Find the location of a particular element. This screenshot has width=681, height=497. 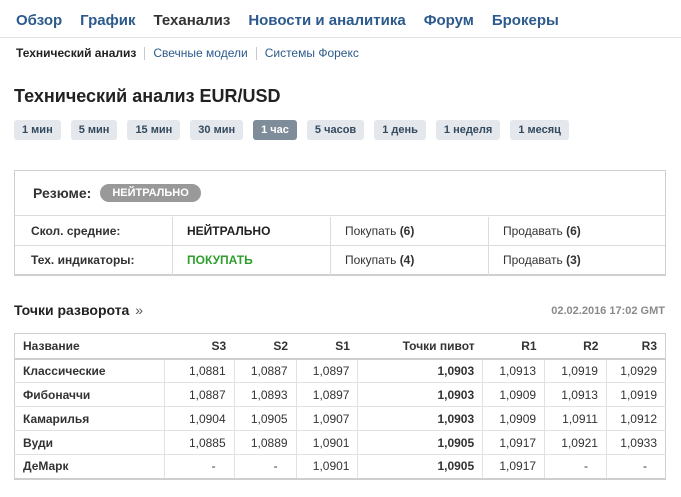

pivot-points-title: Точки разворота is located at coordinates (72, 310).